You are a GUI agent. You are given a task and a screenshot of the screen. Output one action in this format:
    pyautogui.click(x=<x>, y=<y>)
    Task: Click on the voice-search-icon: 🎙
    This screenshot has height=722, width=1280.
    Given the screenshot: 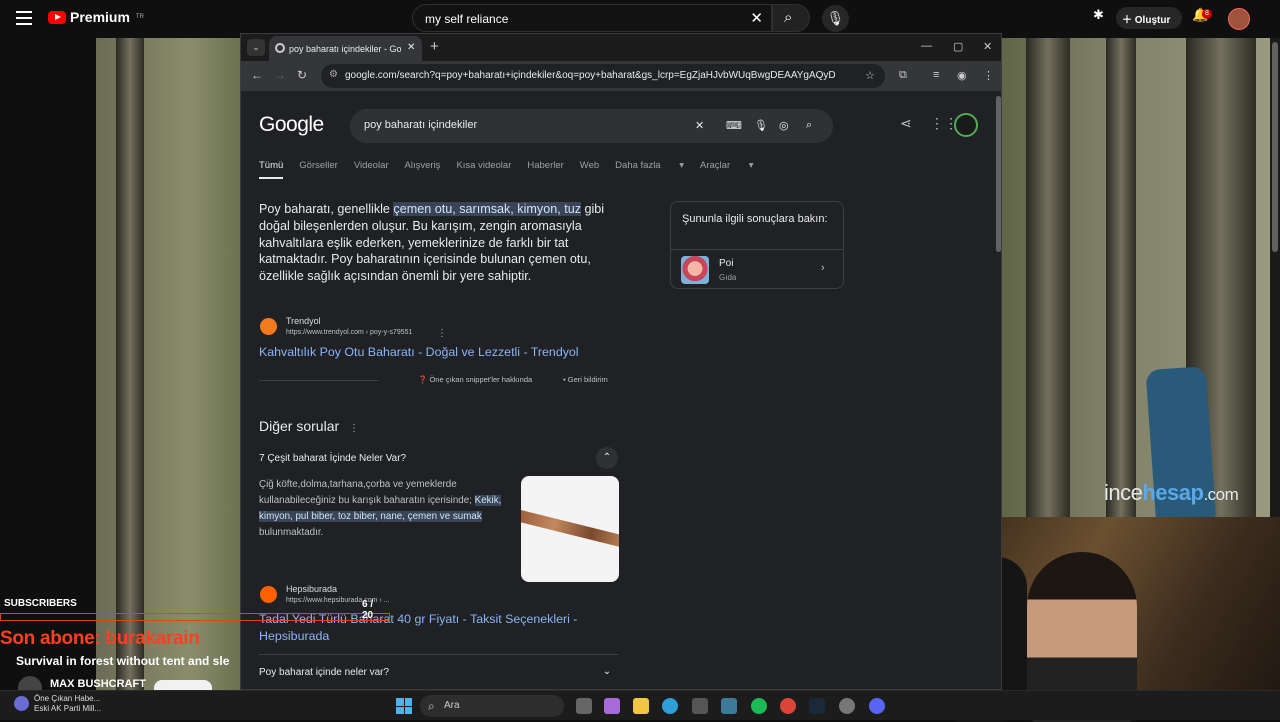 What is the action you would take?
    pyautogui.click(x=835, y=18)
    